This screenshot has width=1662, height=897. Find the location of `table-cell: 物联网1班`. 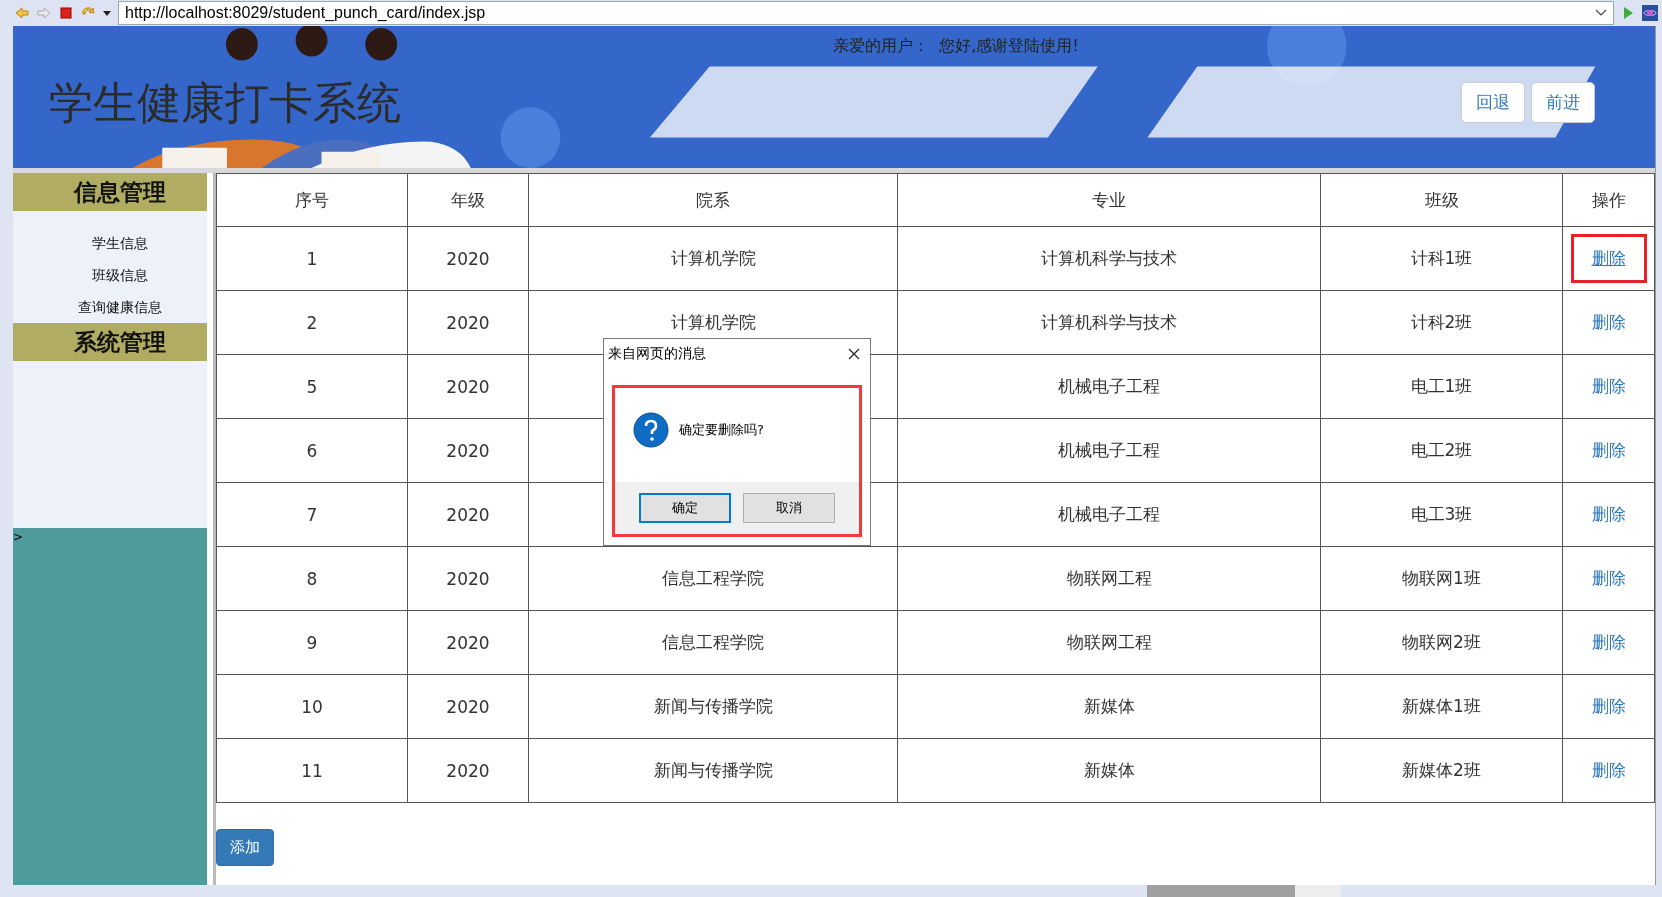

table-cell: 物联网1班 is located at coordinates (1441, 578).